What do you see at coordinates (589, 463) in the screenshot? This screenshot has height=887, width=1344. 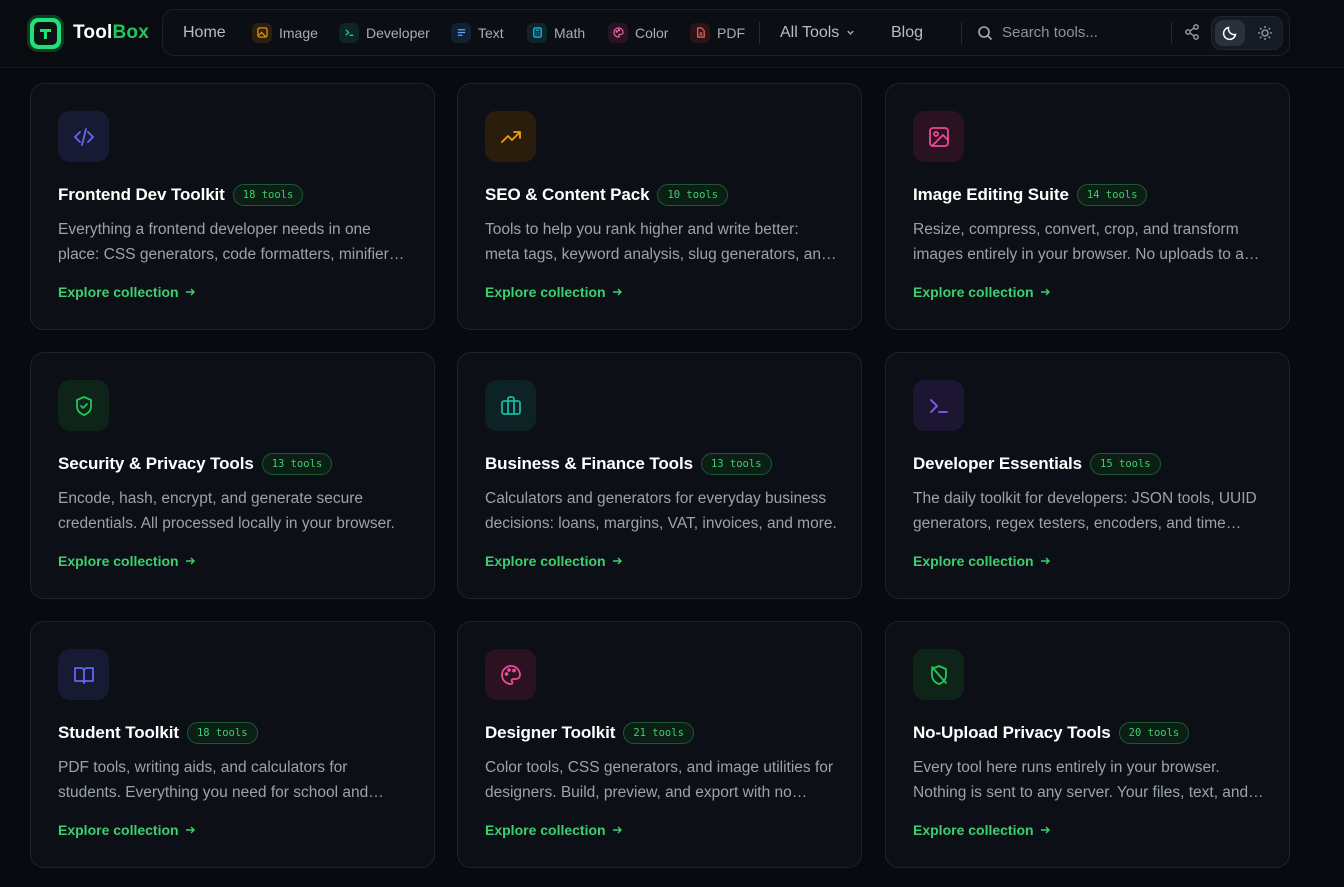 I see `card-title: Business & Finance Tools` at bounding box center [589, 463].